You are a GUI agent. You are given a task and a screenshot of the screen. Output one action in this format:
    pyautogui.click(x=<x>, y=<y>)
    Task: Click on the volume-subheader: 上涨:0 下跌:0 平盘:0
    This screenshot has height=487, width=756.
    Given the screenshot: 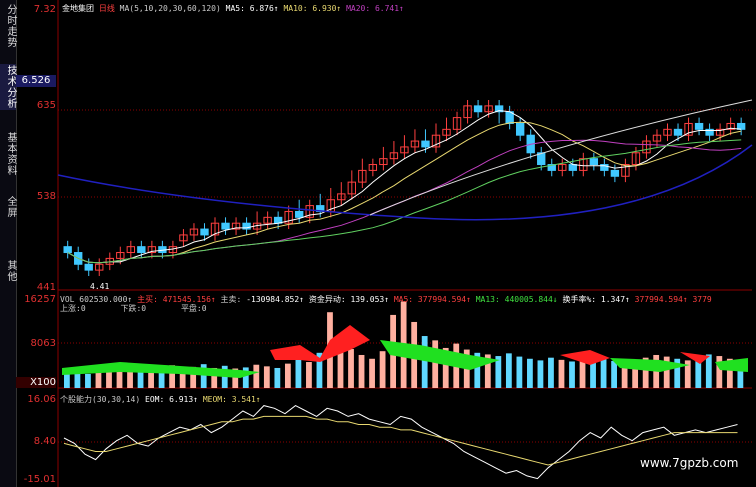 What is the action you would take?
    pyautogui.click(x=133, y=308)
    